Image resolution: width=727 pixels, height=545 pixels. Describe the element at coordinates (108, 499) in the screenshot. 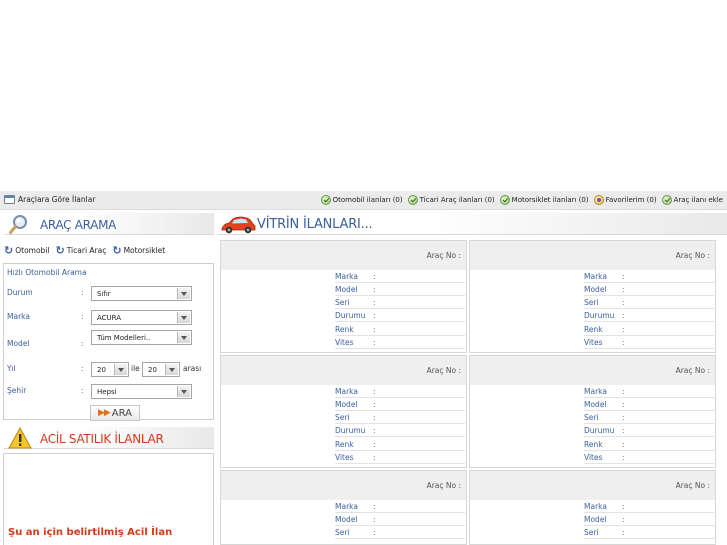

I see `urgent-listings-box: Şu an için belirtilmiş Acil İlan` at that location.